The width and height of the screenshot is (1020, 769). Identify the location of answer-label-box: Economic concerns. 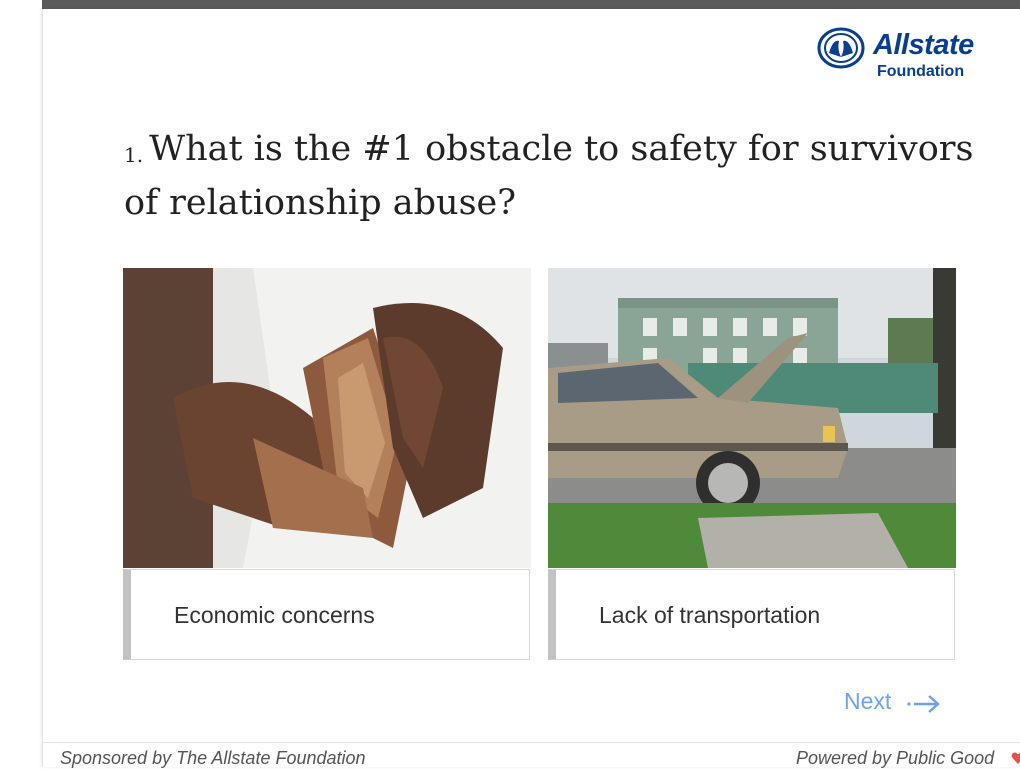
(326, 614).